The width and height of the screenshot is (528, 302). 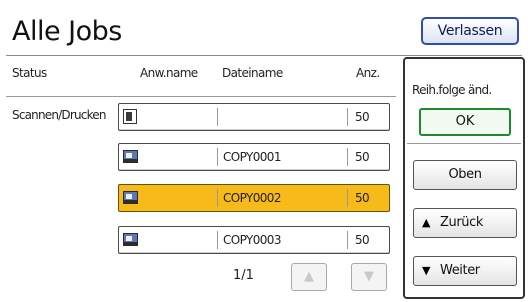 I want to click on header-divider, so click(x=264, y=55).